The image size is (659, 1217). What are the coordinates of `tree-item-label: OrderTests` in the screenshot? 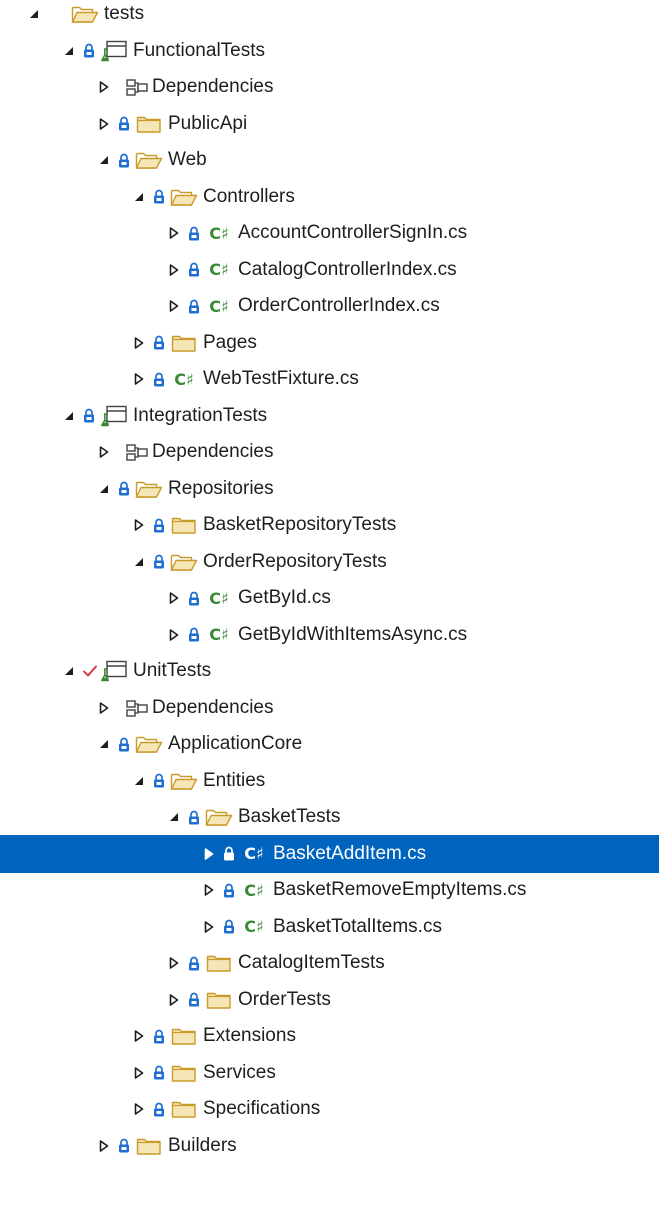 It's located at (284, 999).